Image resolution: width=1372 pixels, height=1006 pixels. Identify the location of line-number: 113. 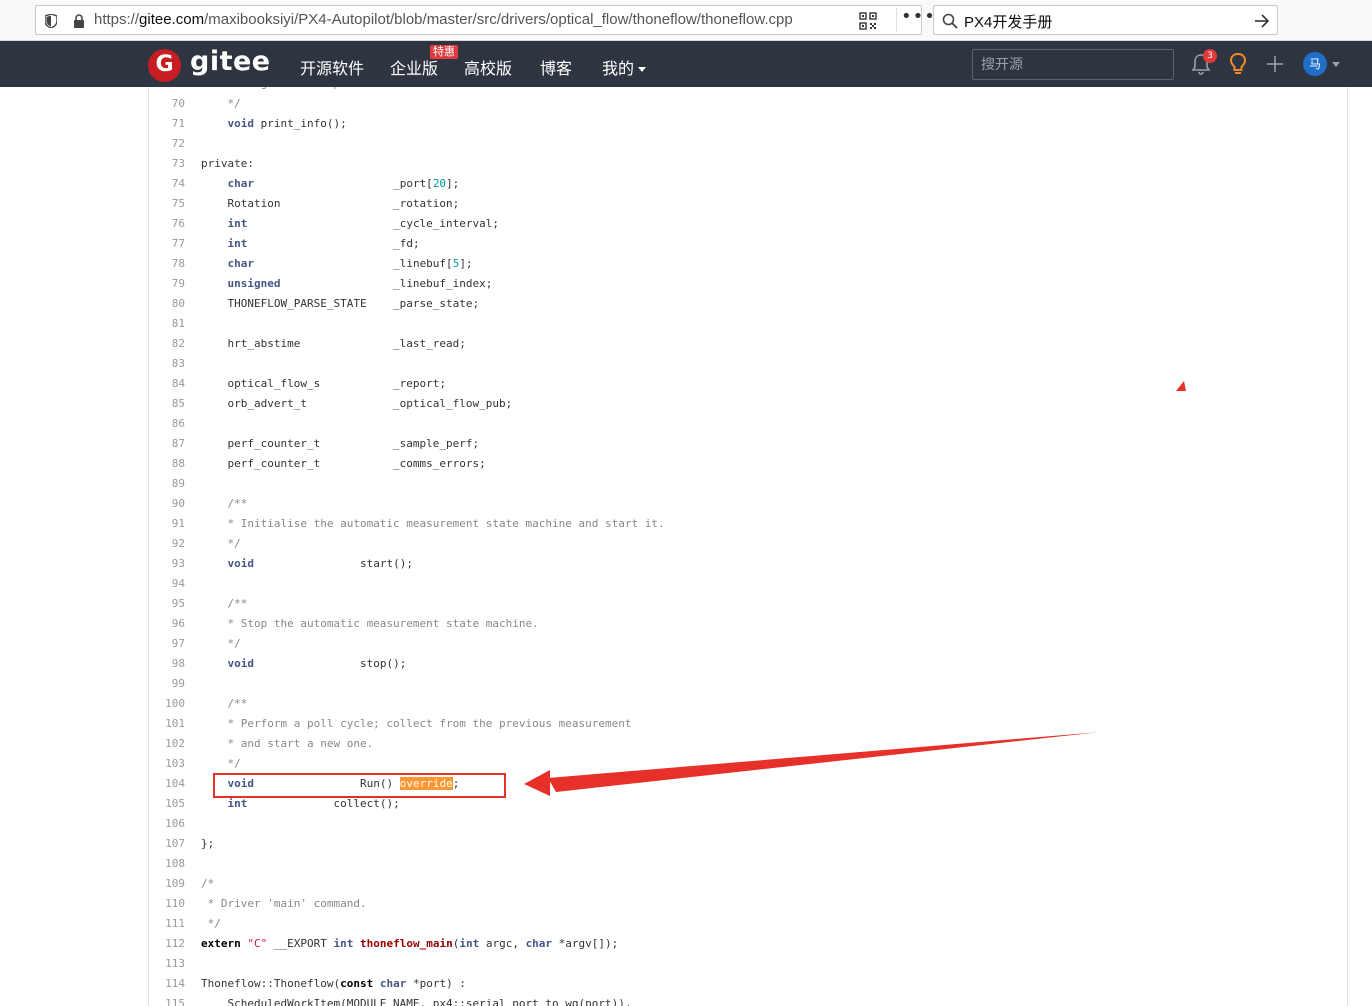
(167, 964).